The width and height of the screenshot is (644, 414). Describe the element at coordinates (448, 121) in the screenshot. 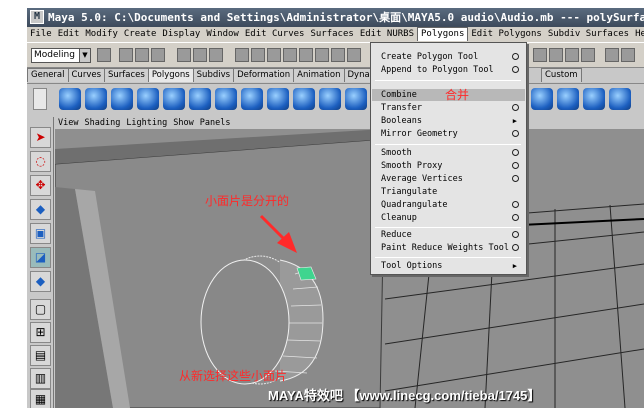

I see `menu-item-booleans: Booleans ▶` at that location.